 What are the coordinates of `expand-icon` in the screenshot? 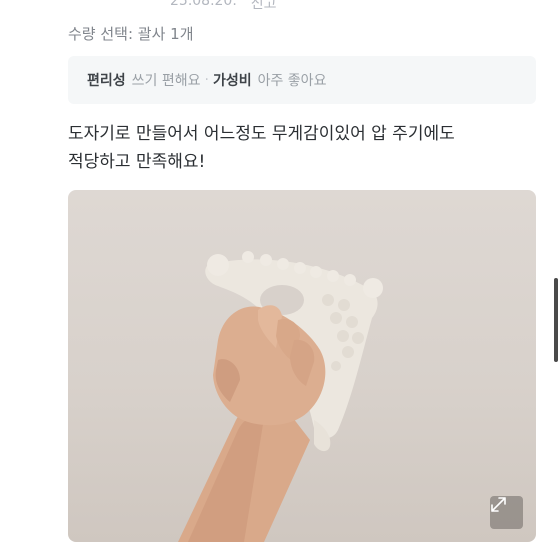 It's located at (498, 504).